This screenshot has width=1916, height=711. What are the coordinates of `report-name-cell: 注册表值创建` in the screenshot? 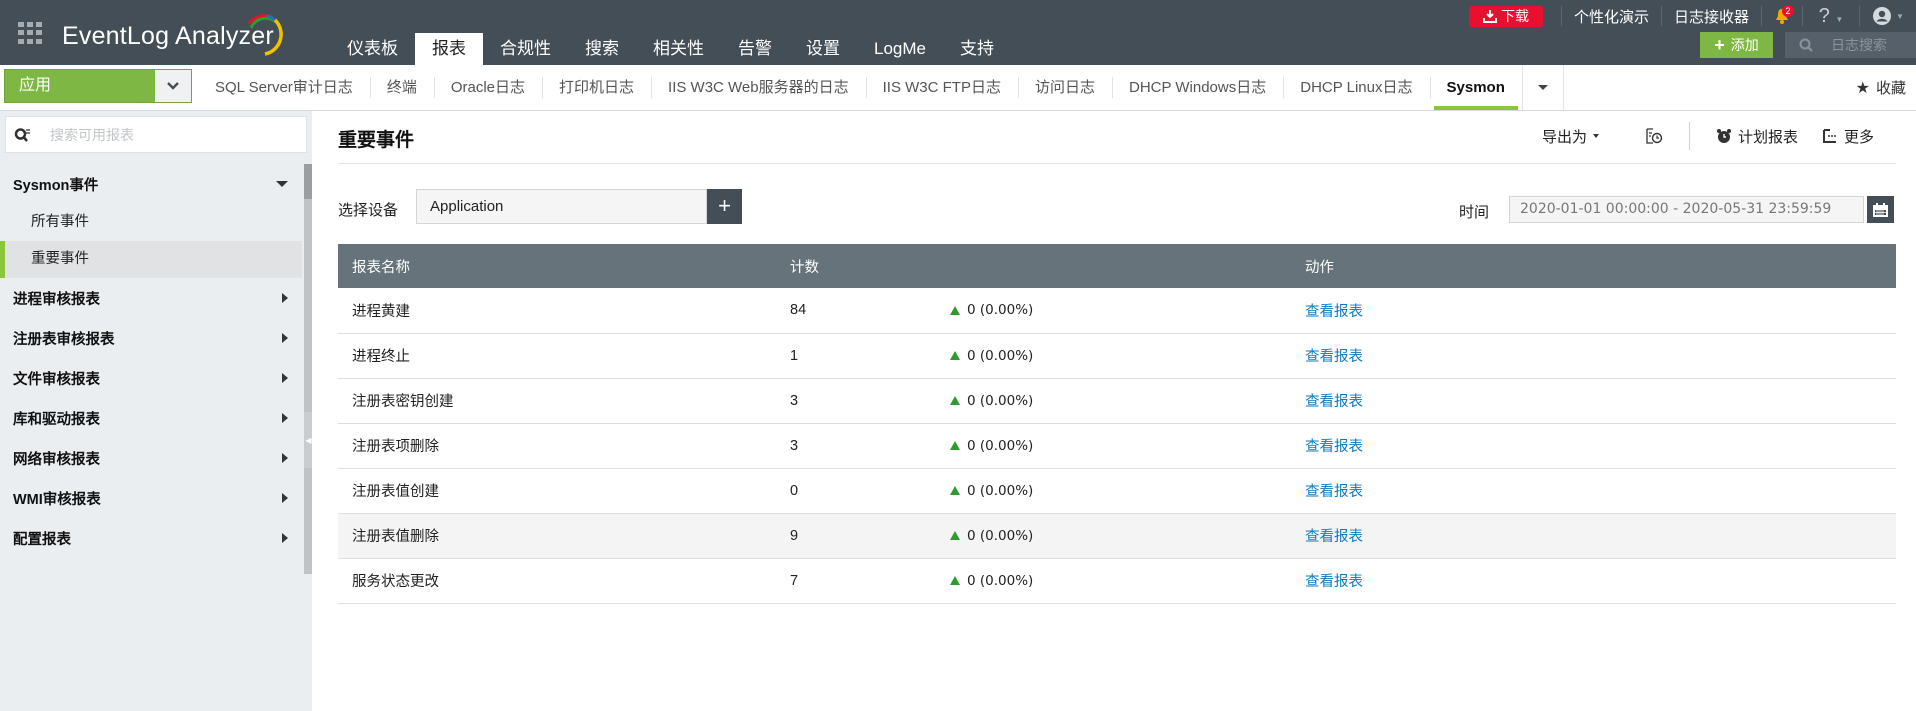 It's located at (557, 491).